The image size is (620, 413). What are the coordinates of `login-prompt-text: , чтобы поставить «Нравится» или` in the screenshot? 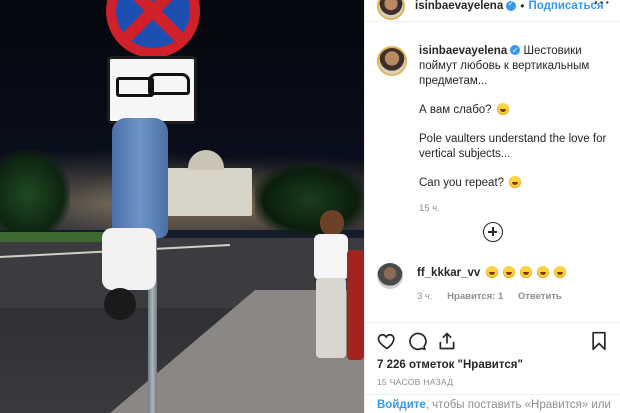 It's located at (518, 405).